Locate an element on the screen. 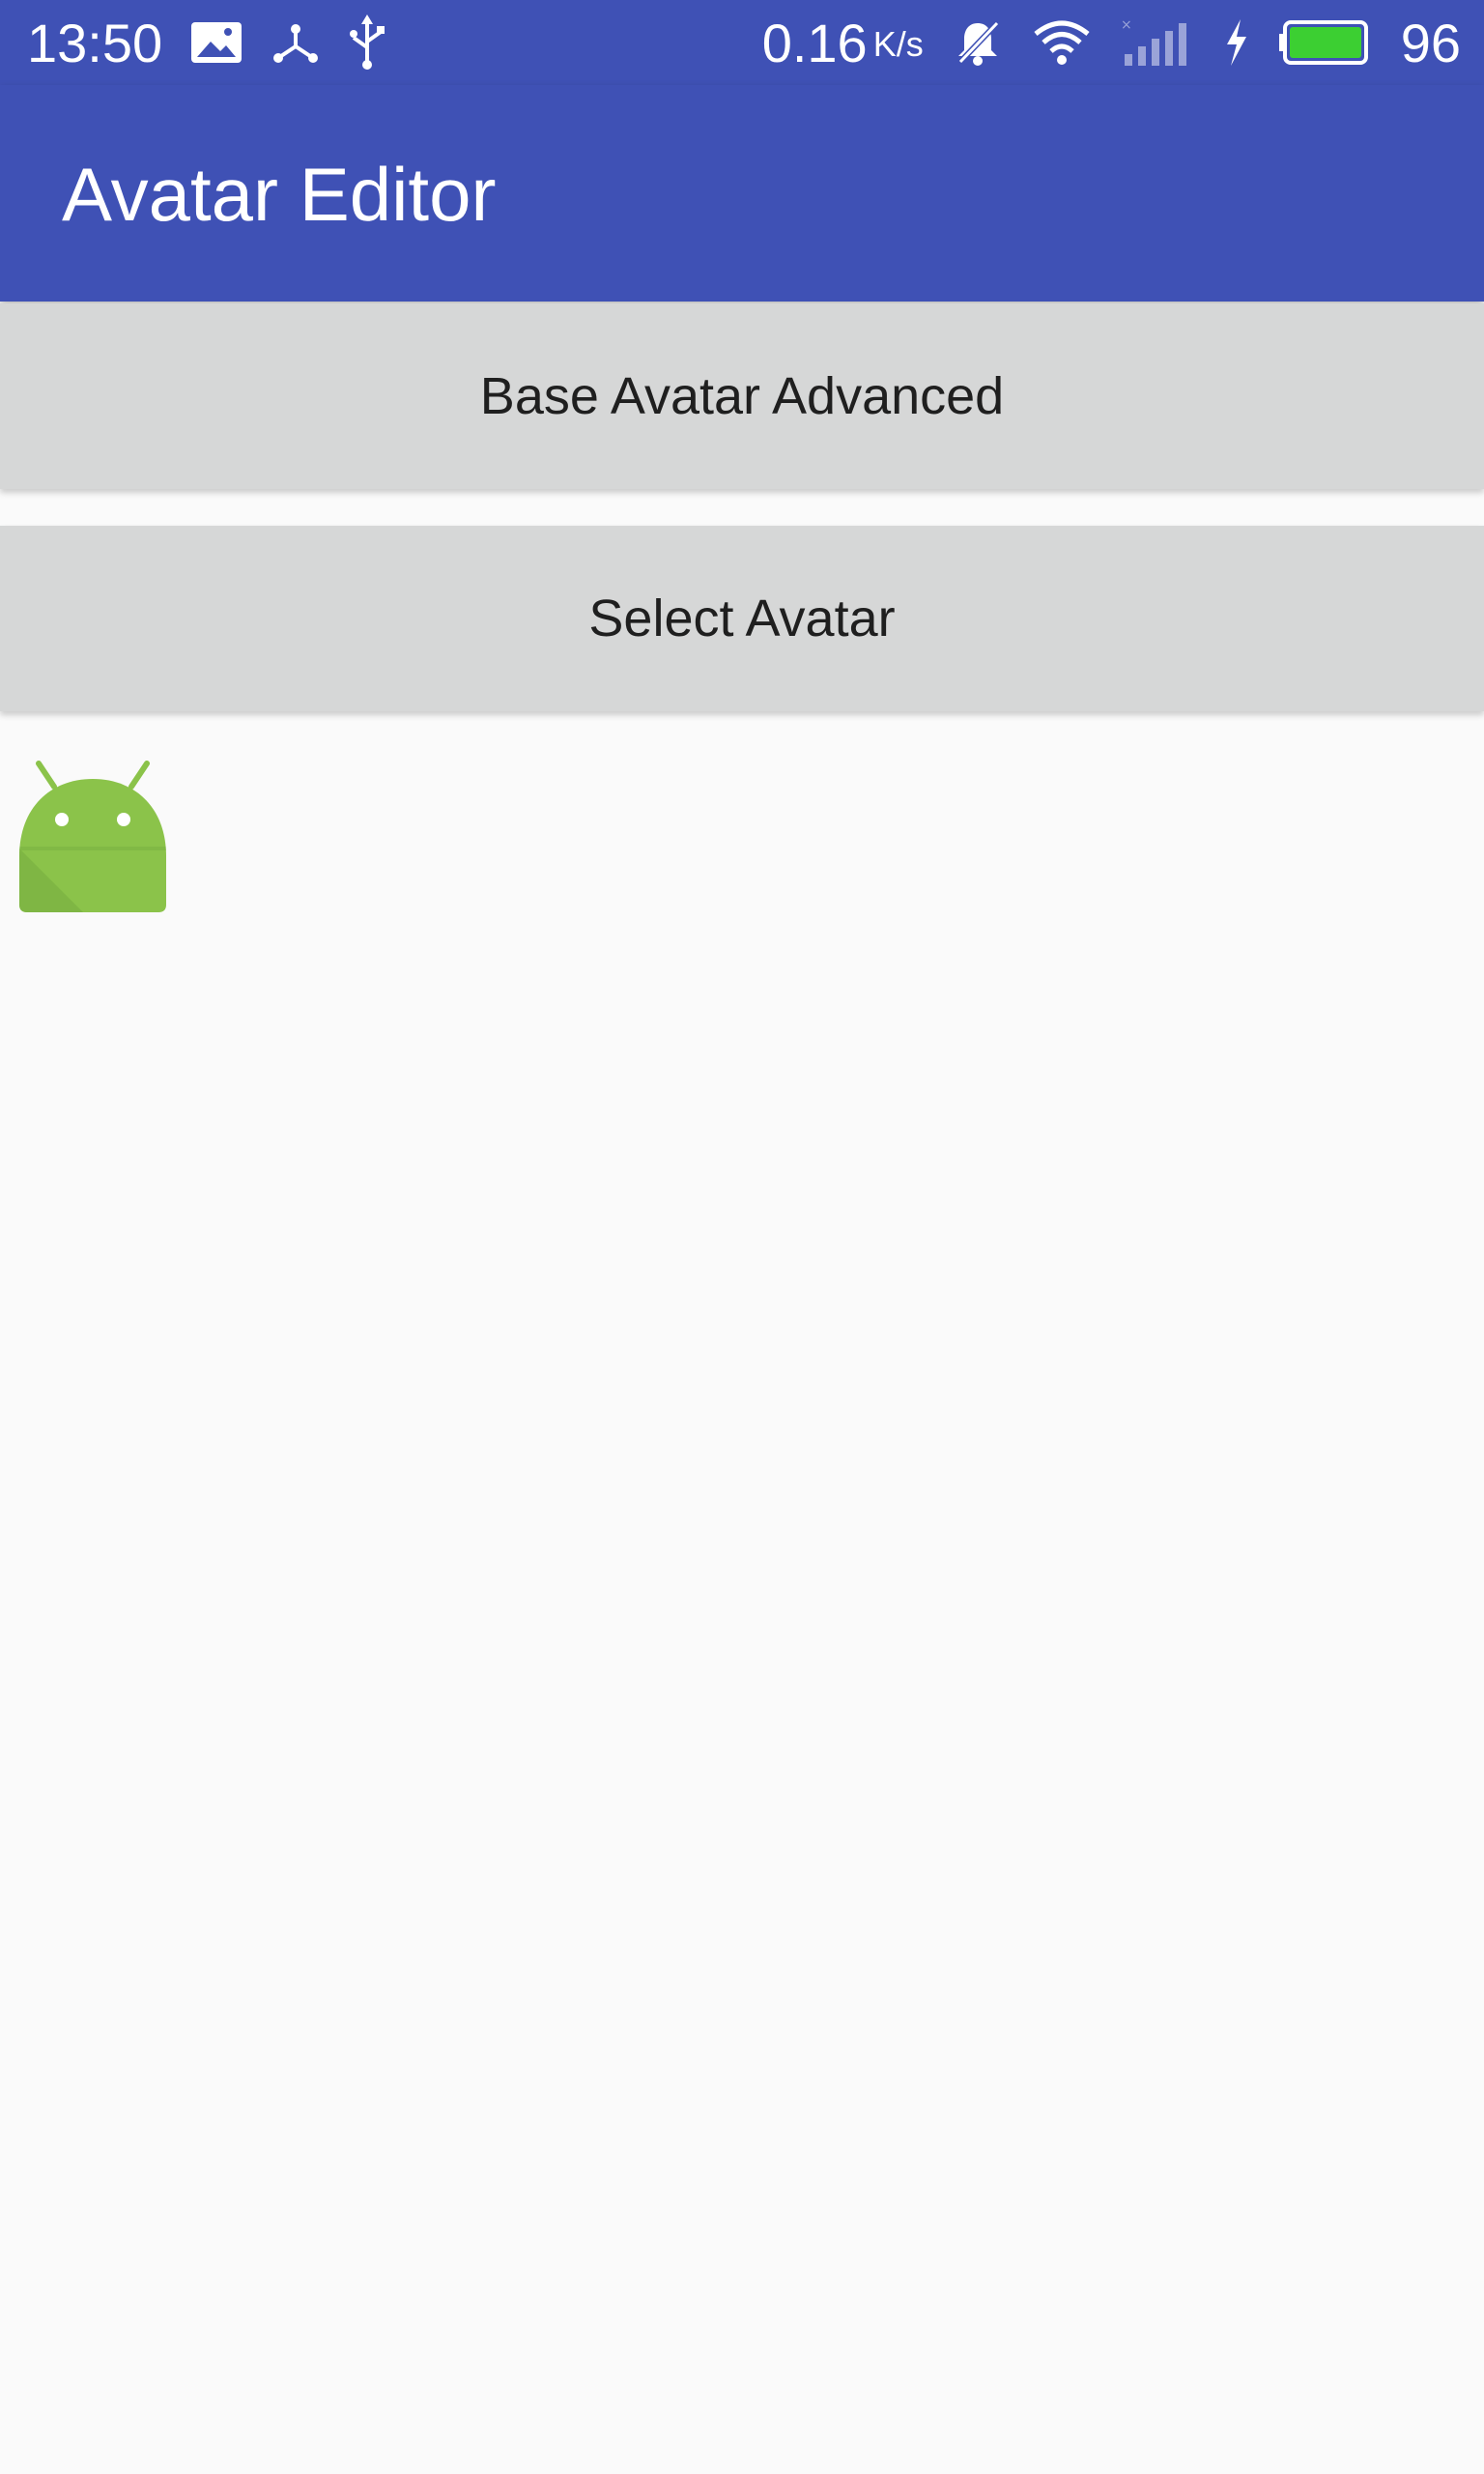 The image size is (1484, 2474). charging-icon is located at coordinates (1237, 42).